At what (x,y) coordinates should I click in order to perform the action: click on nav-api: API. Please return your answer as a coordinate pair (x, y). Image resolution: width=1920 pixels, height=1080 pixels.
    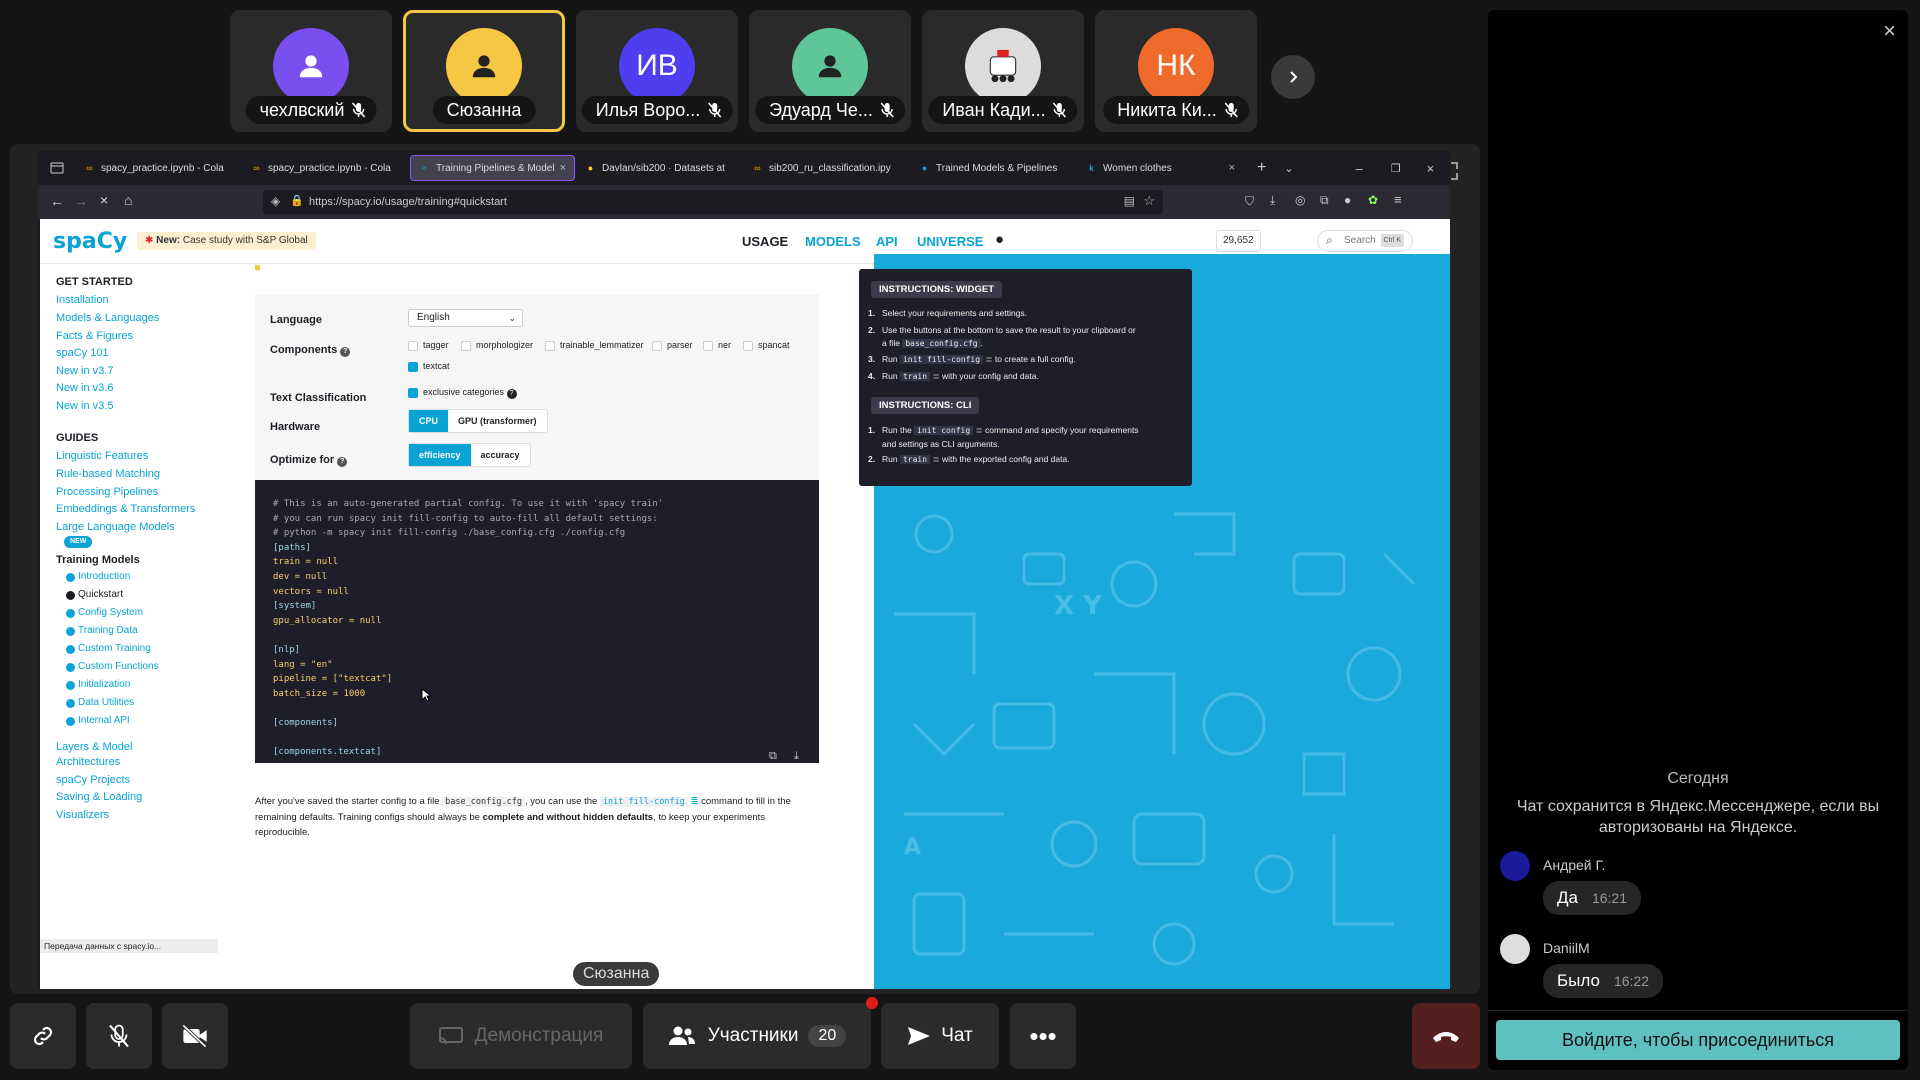
    Looking at the image, I should click on (887, 241).